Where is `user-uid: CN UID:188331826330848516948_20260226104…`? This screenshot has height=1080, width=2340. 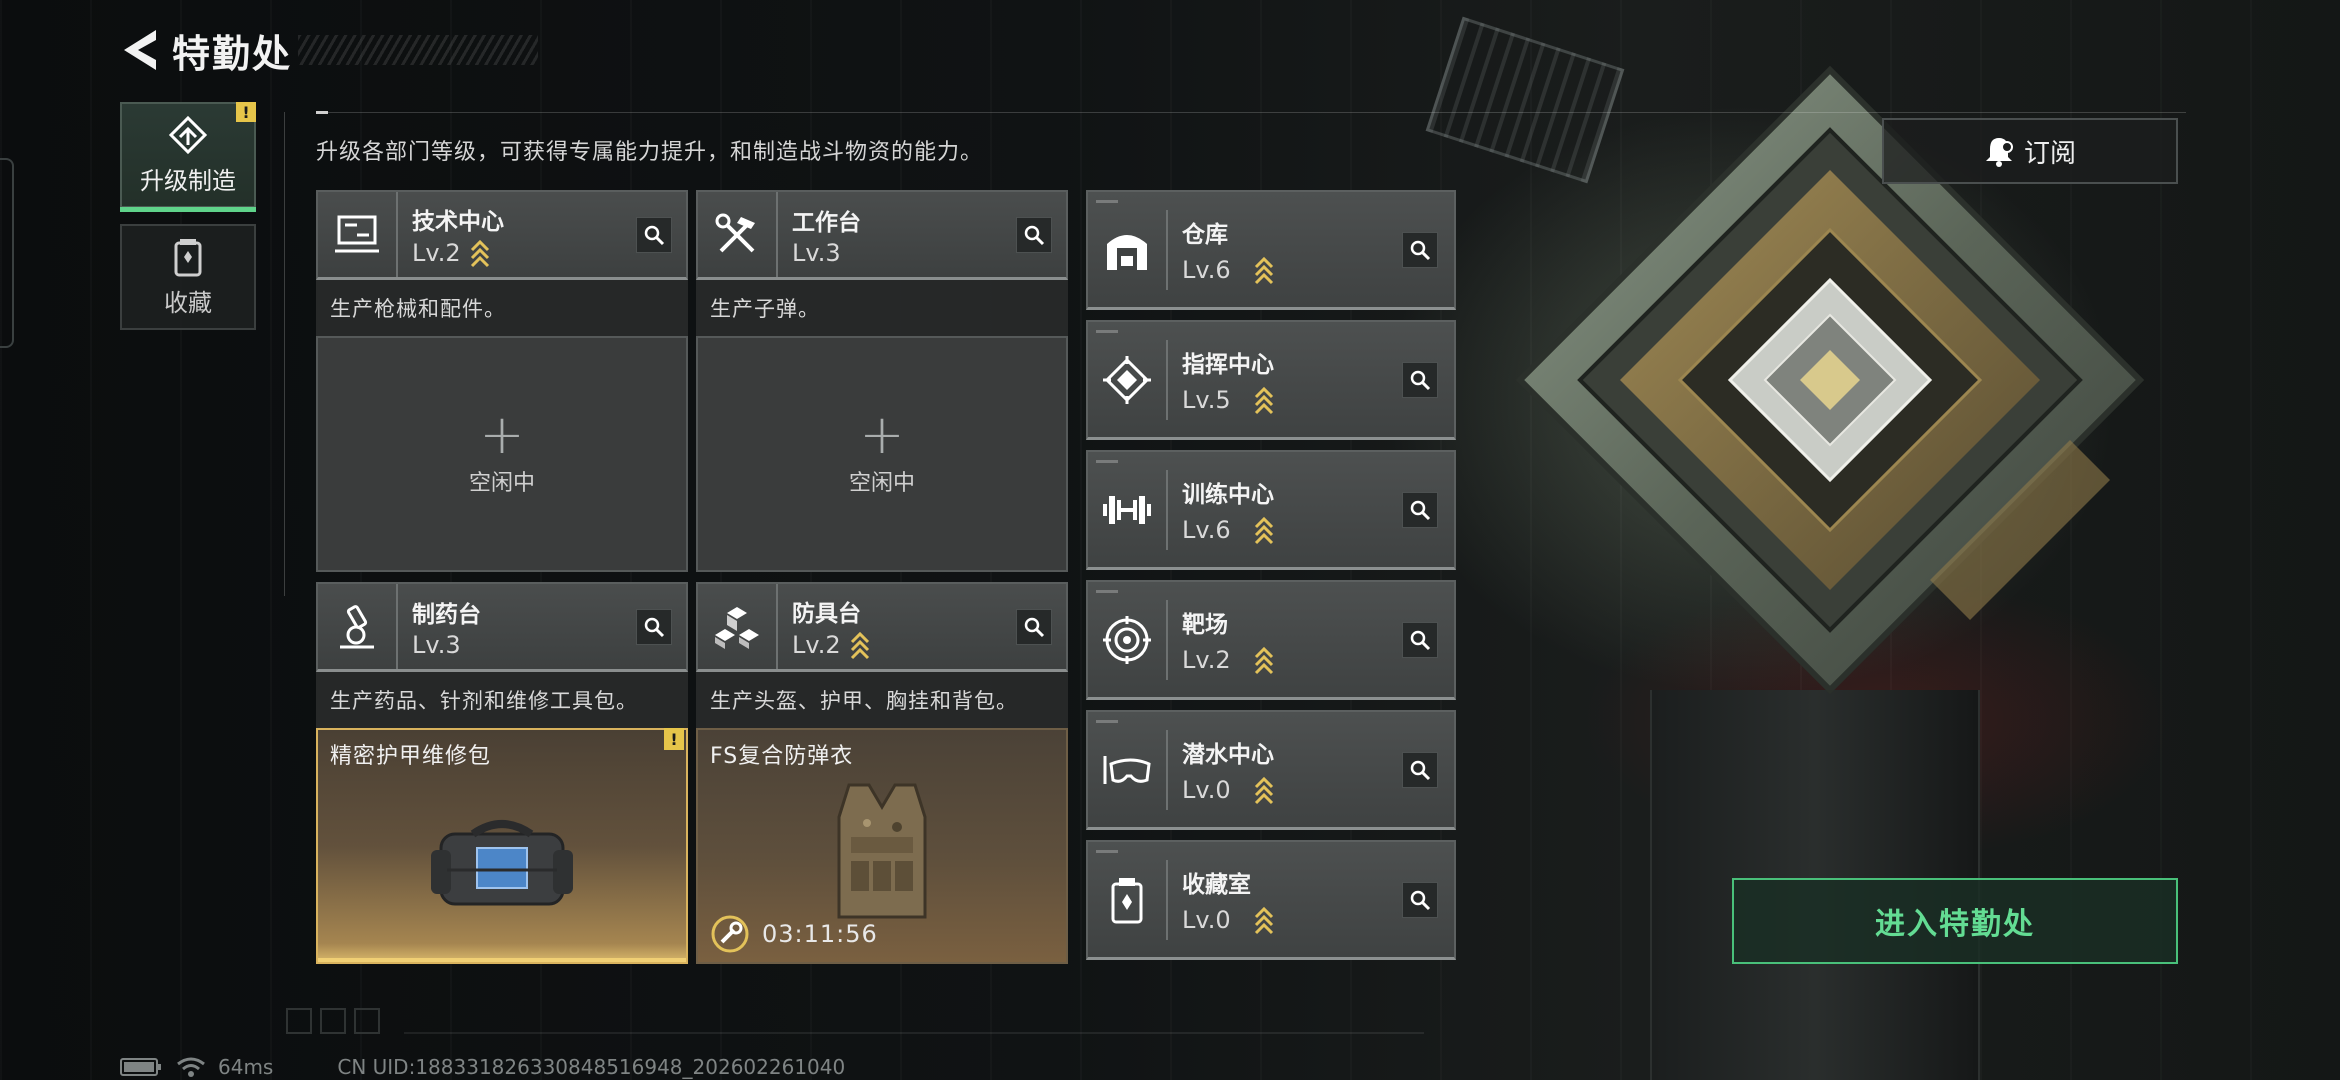 user-uid: CN UID:188331826330848516948_20260226104… is located at coordinates (591, 1067).